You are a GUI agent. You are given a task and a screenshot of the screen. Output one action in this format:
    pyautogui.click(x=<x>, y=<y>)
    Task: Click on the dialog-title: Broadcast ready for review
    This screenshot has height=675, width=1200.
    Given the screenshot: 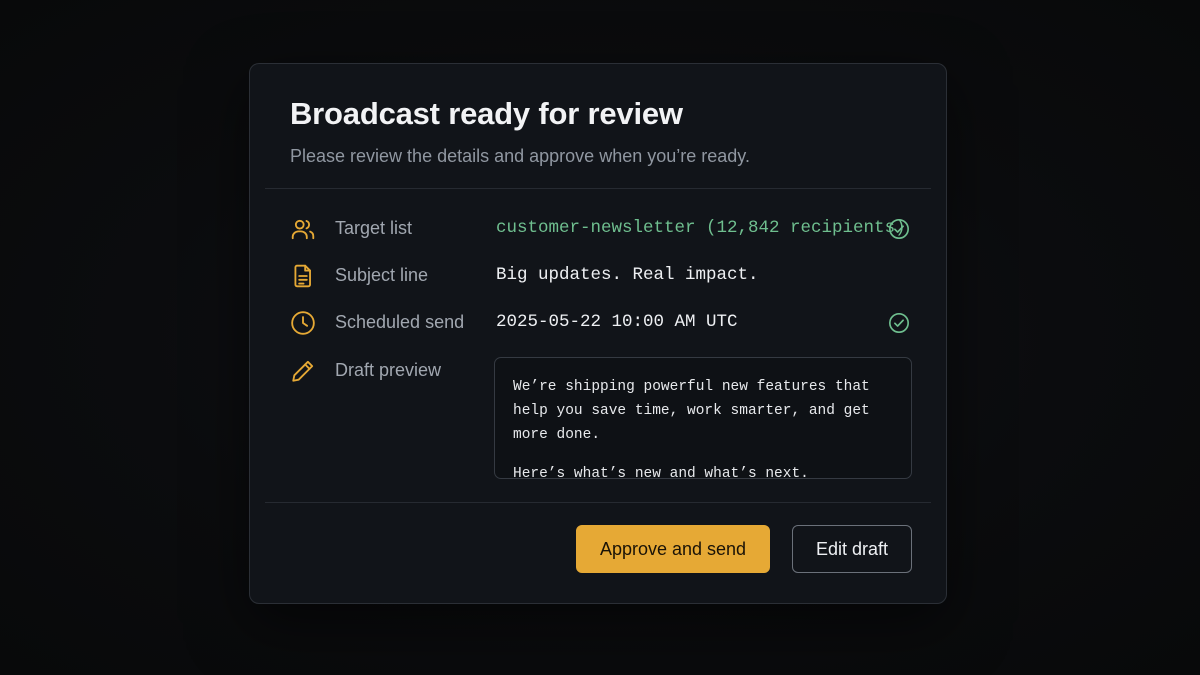 What is the action you would take?
    pyautogui.click(x=486, y=113)
    